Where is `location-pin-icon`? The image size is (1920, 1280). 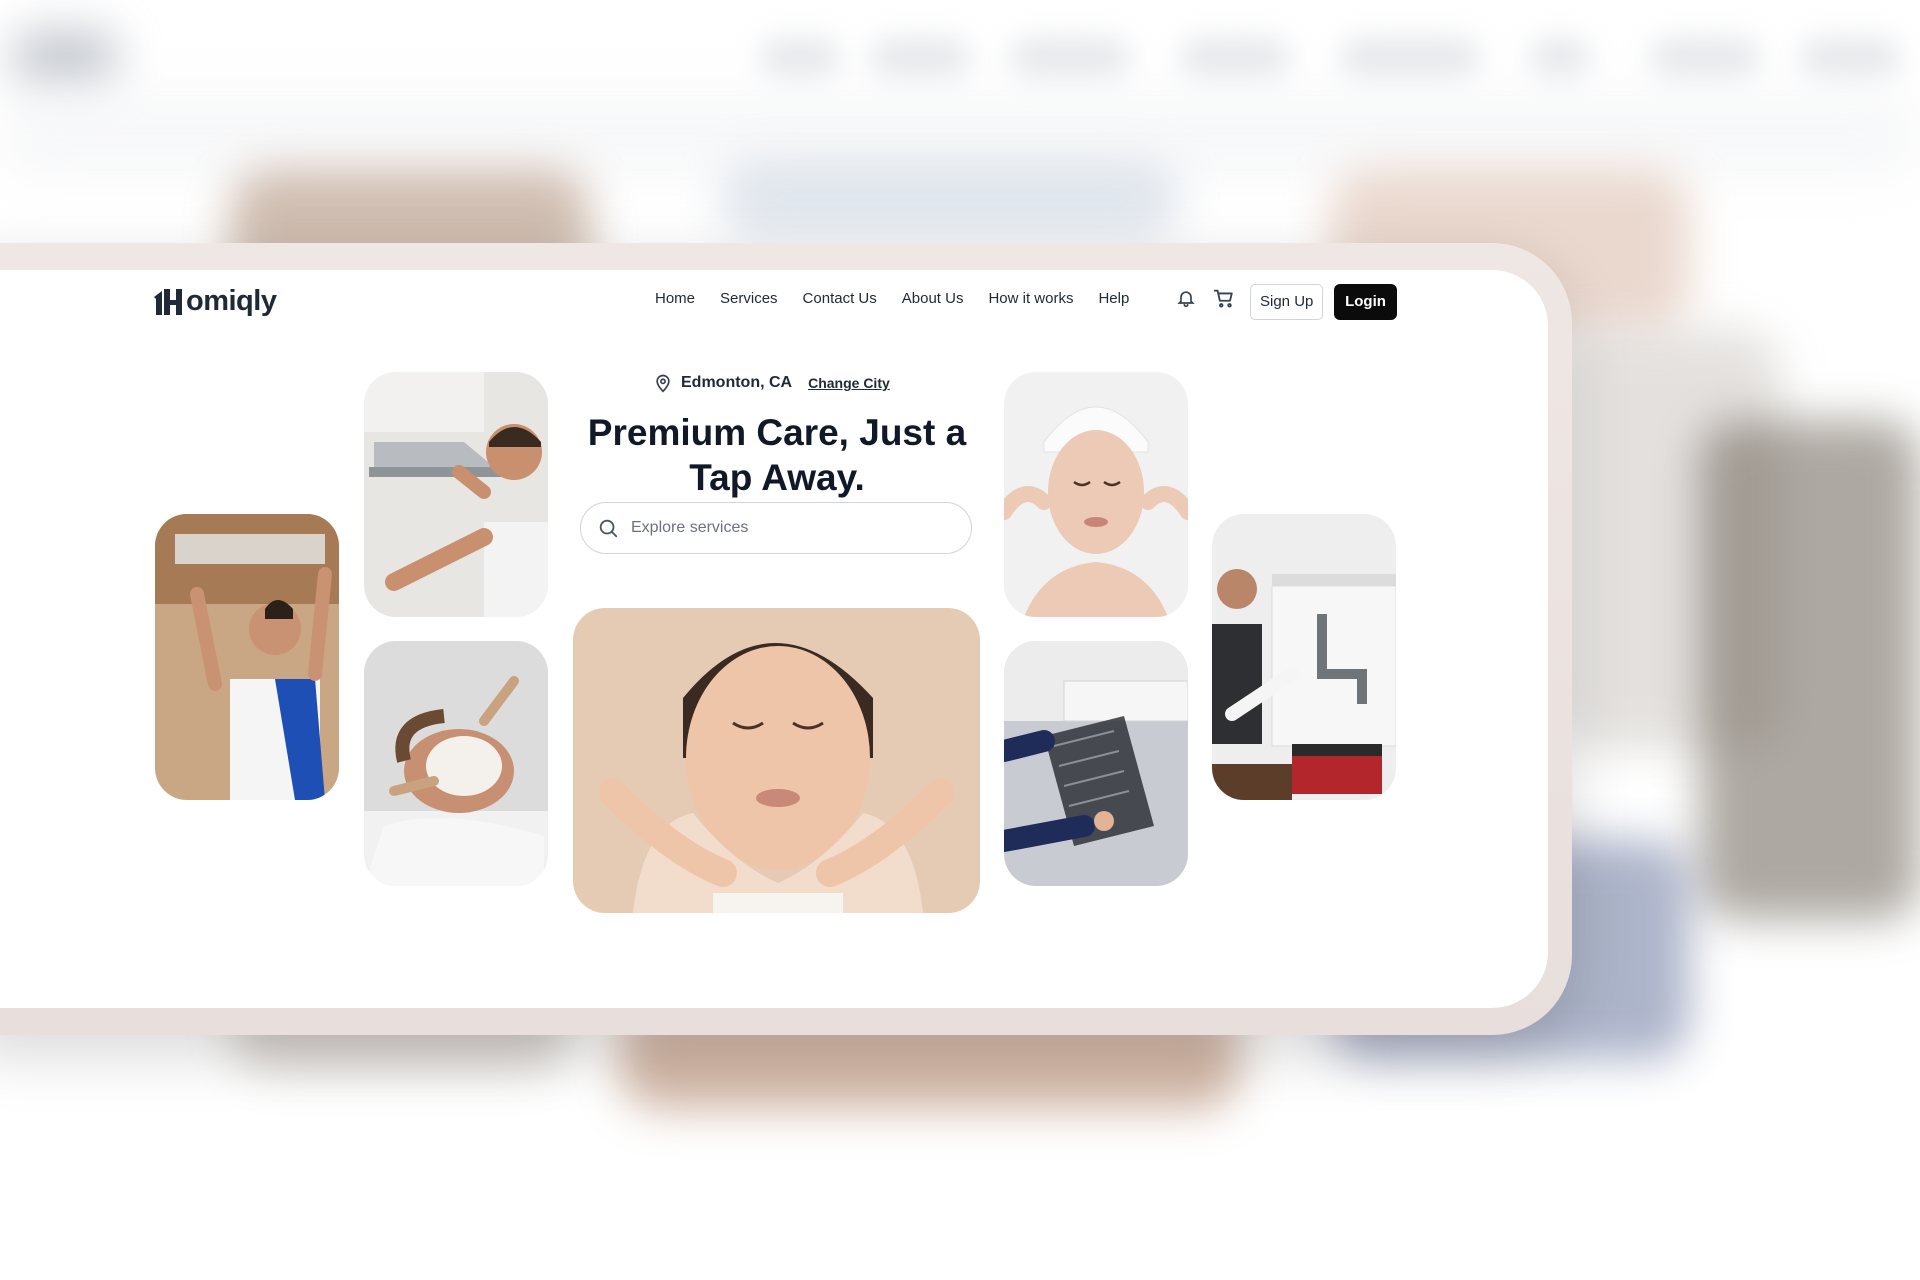
location-pin-icon is located at coordinates (663, 383).